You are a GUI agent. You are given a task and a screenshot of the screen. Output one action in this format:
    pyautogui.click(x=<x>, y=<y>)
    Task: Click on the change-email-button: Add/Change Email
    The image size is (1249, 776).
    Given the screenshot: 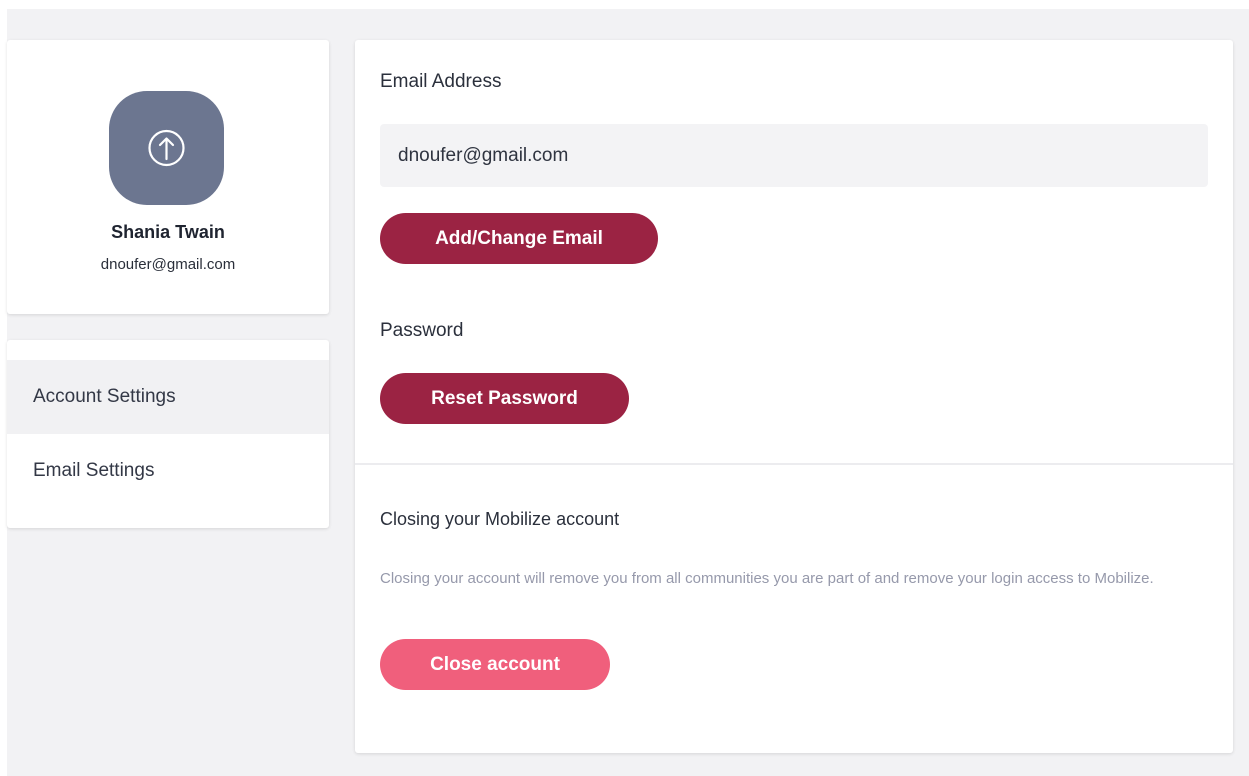 What is the action you would take?
    pyautogui.click(x=519, y=238)
    